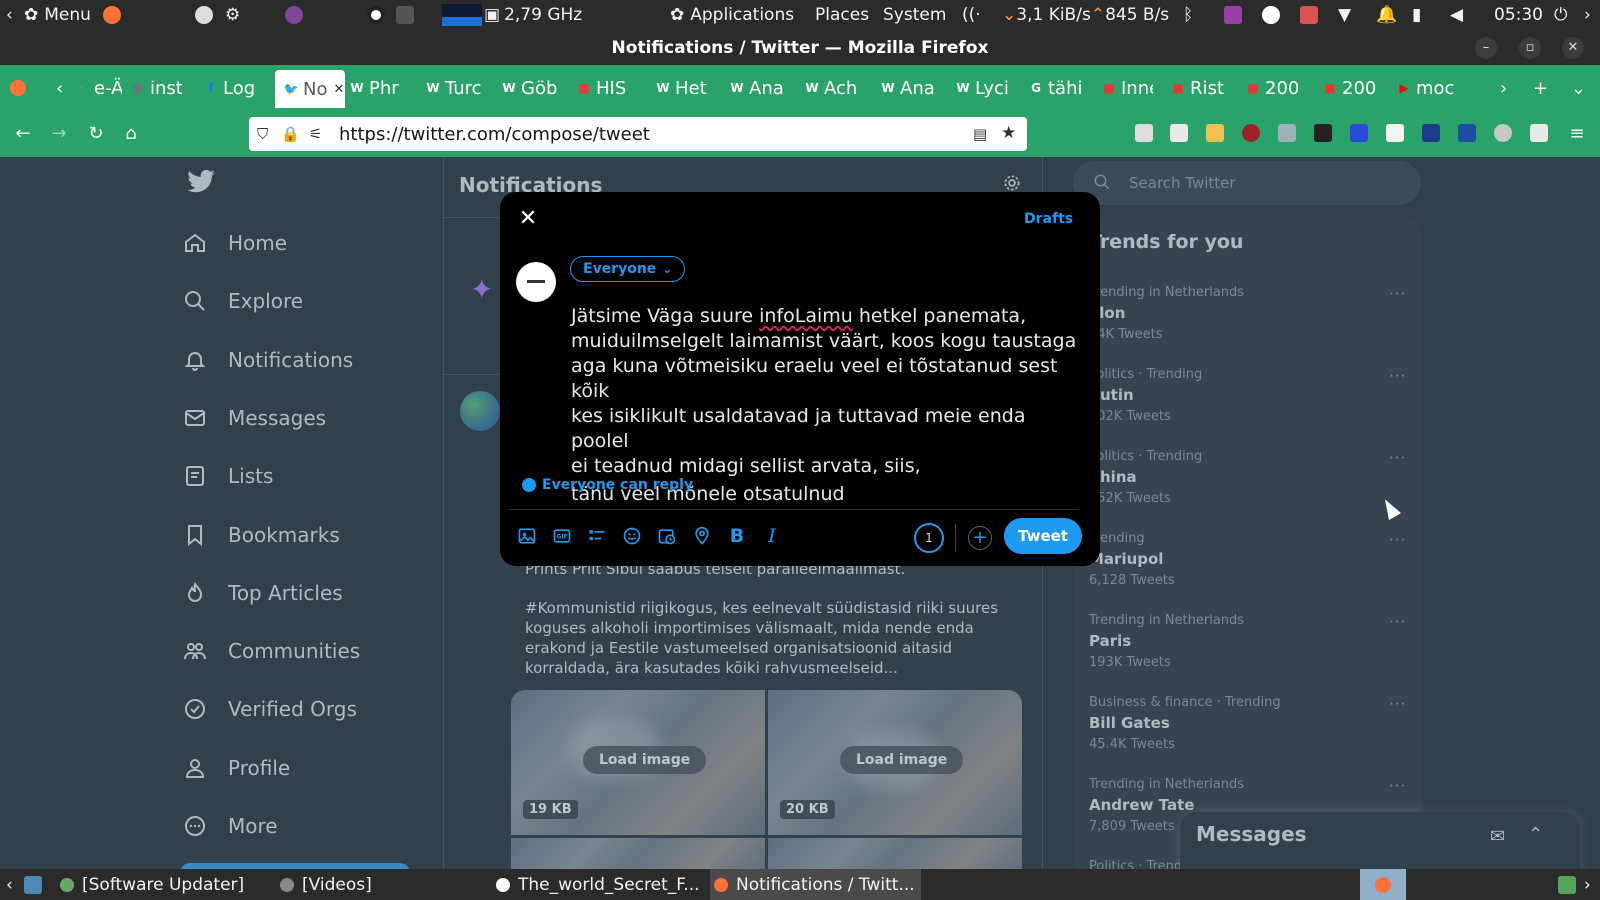  What do you see at coordinates (96, 133) in the screenshot?
I see `reload-icon: ↻` at bounding box center [96, 133].